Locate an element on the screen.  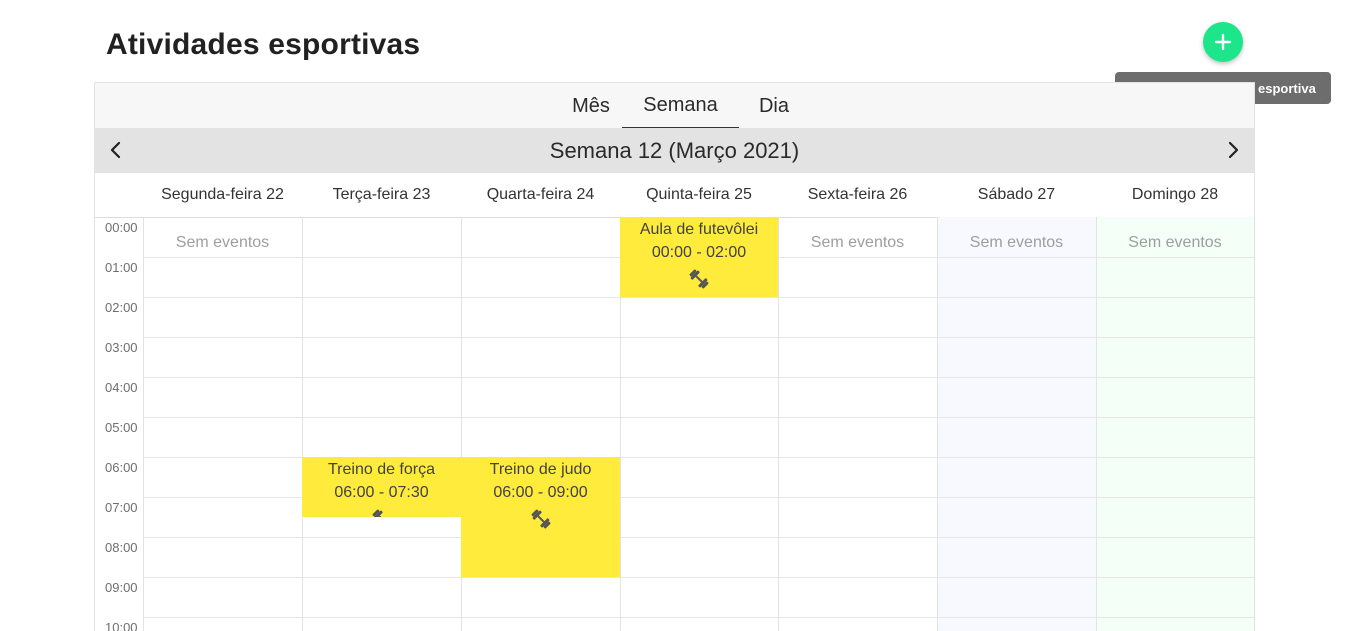
view-tabs: Mês Semana Dia is located at coordinates (674, 105).